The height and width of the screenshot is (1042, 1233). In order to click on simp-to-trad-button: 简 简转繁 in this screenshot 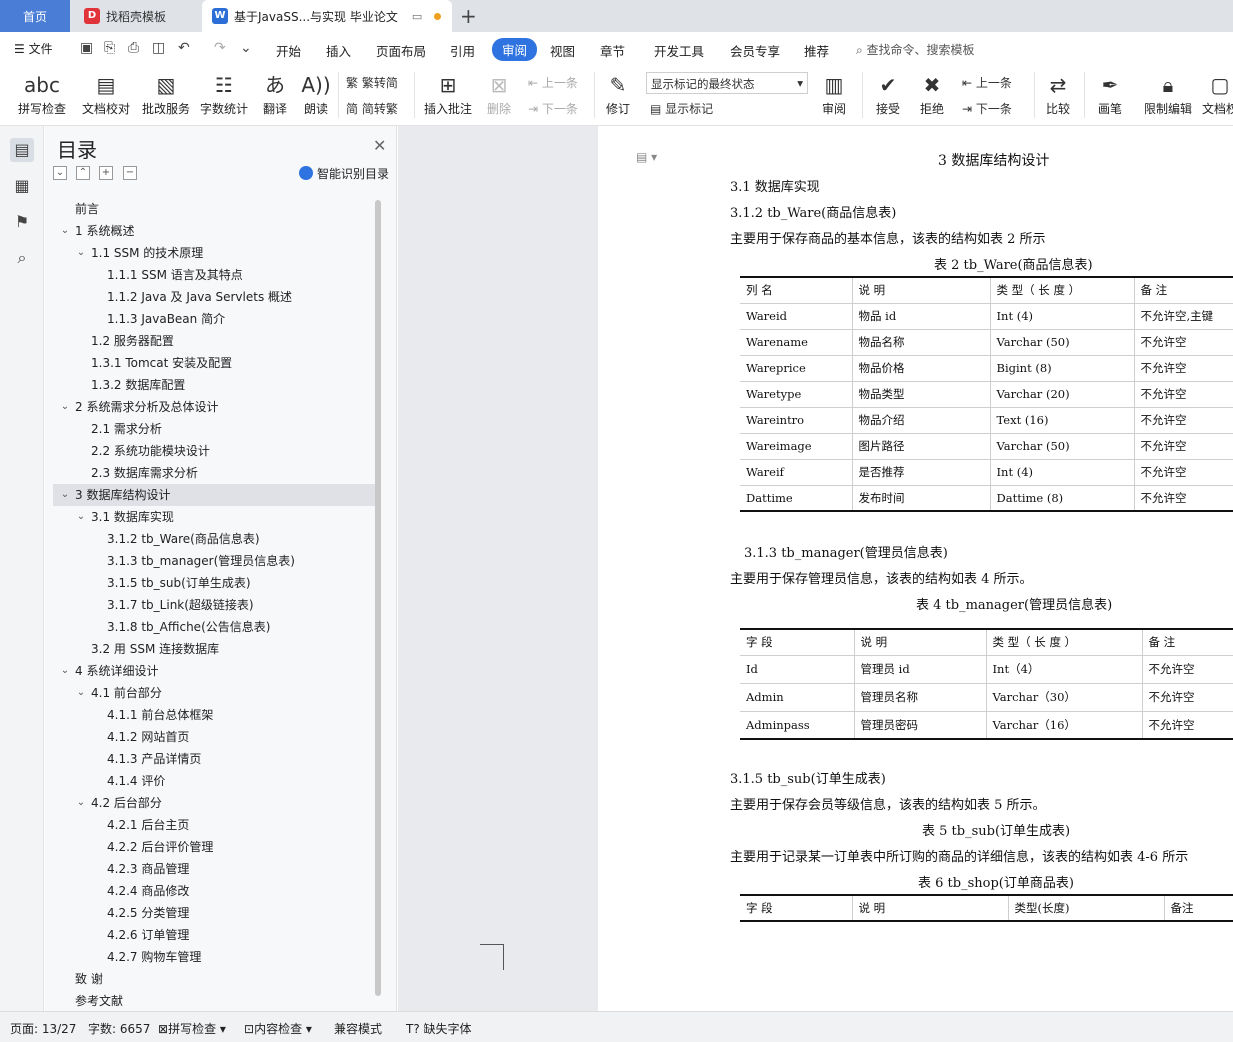, I will do `click(372, 108)`.